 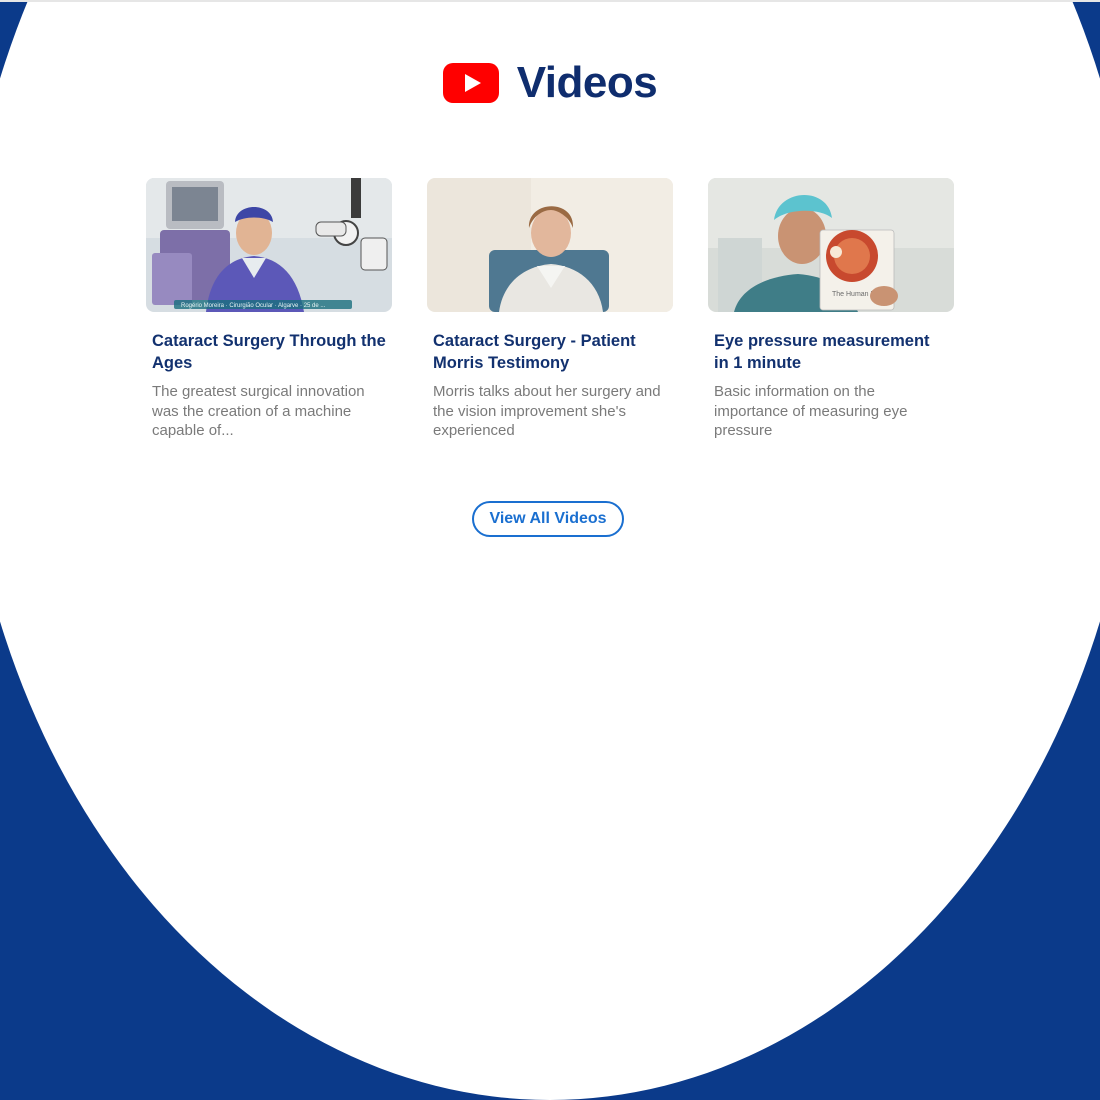 I want to click on video-thumbnail, so click(x=550, y=245).